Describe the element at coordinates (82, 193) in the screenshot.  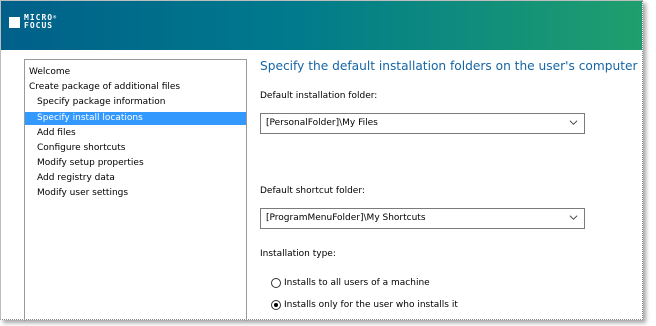
I see `step-user-settings: Modify user settings` at that location.